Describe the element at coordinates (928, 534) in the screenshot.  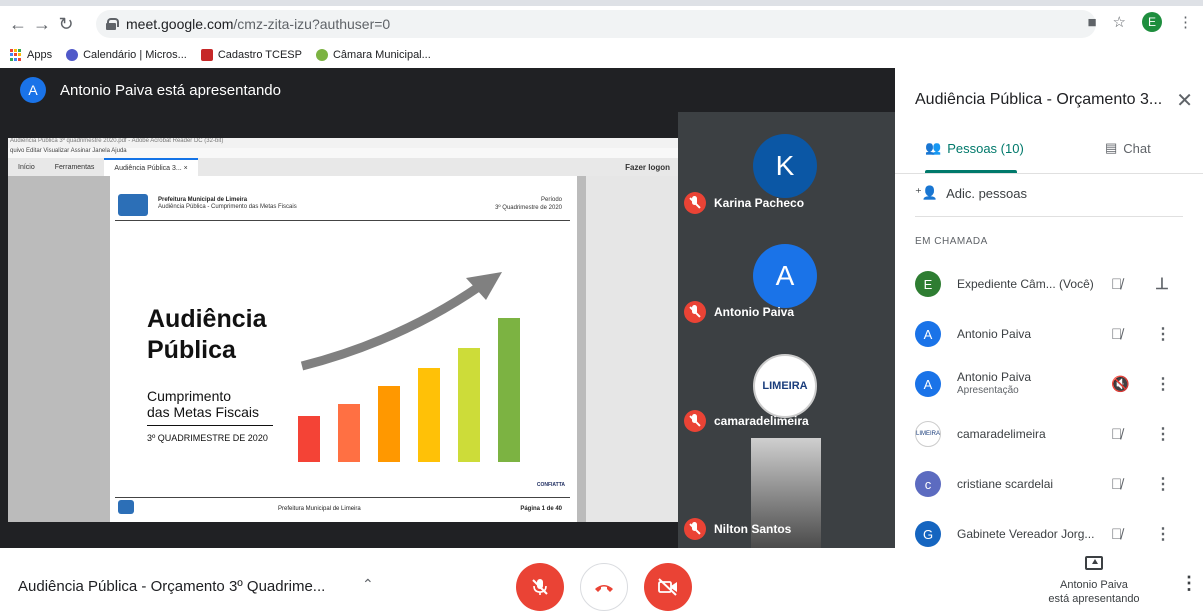
I see `participant-avatar: G` at that location.